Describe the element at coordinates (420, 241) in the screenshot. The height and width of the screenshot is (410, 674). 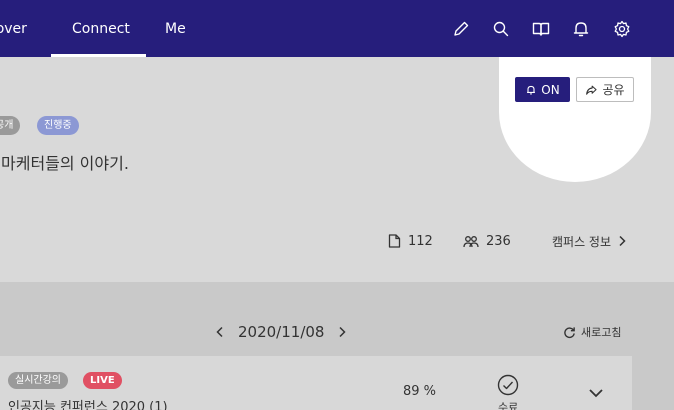
I see `posts-count: 112` at that location.